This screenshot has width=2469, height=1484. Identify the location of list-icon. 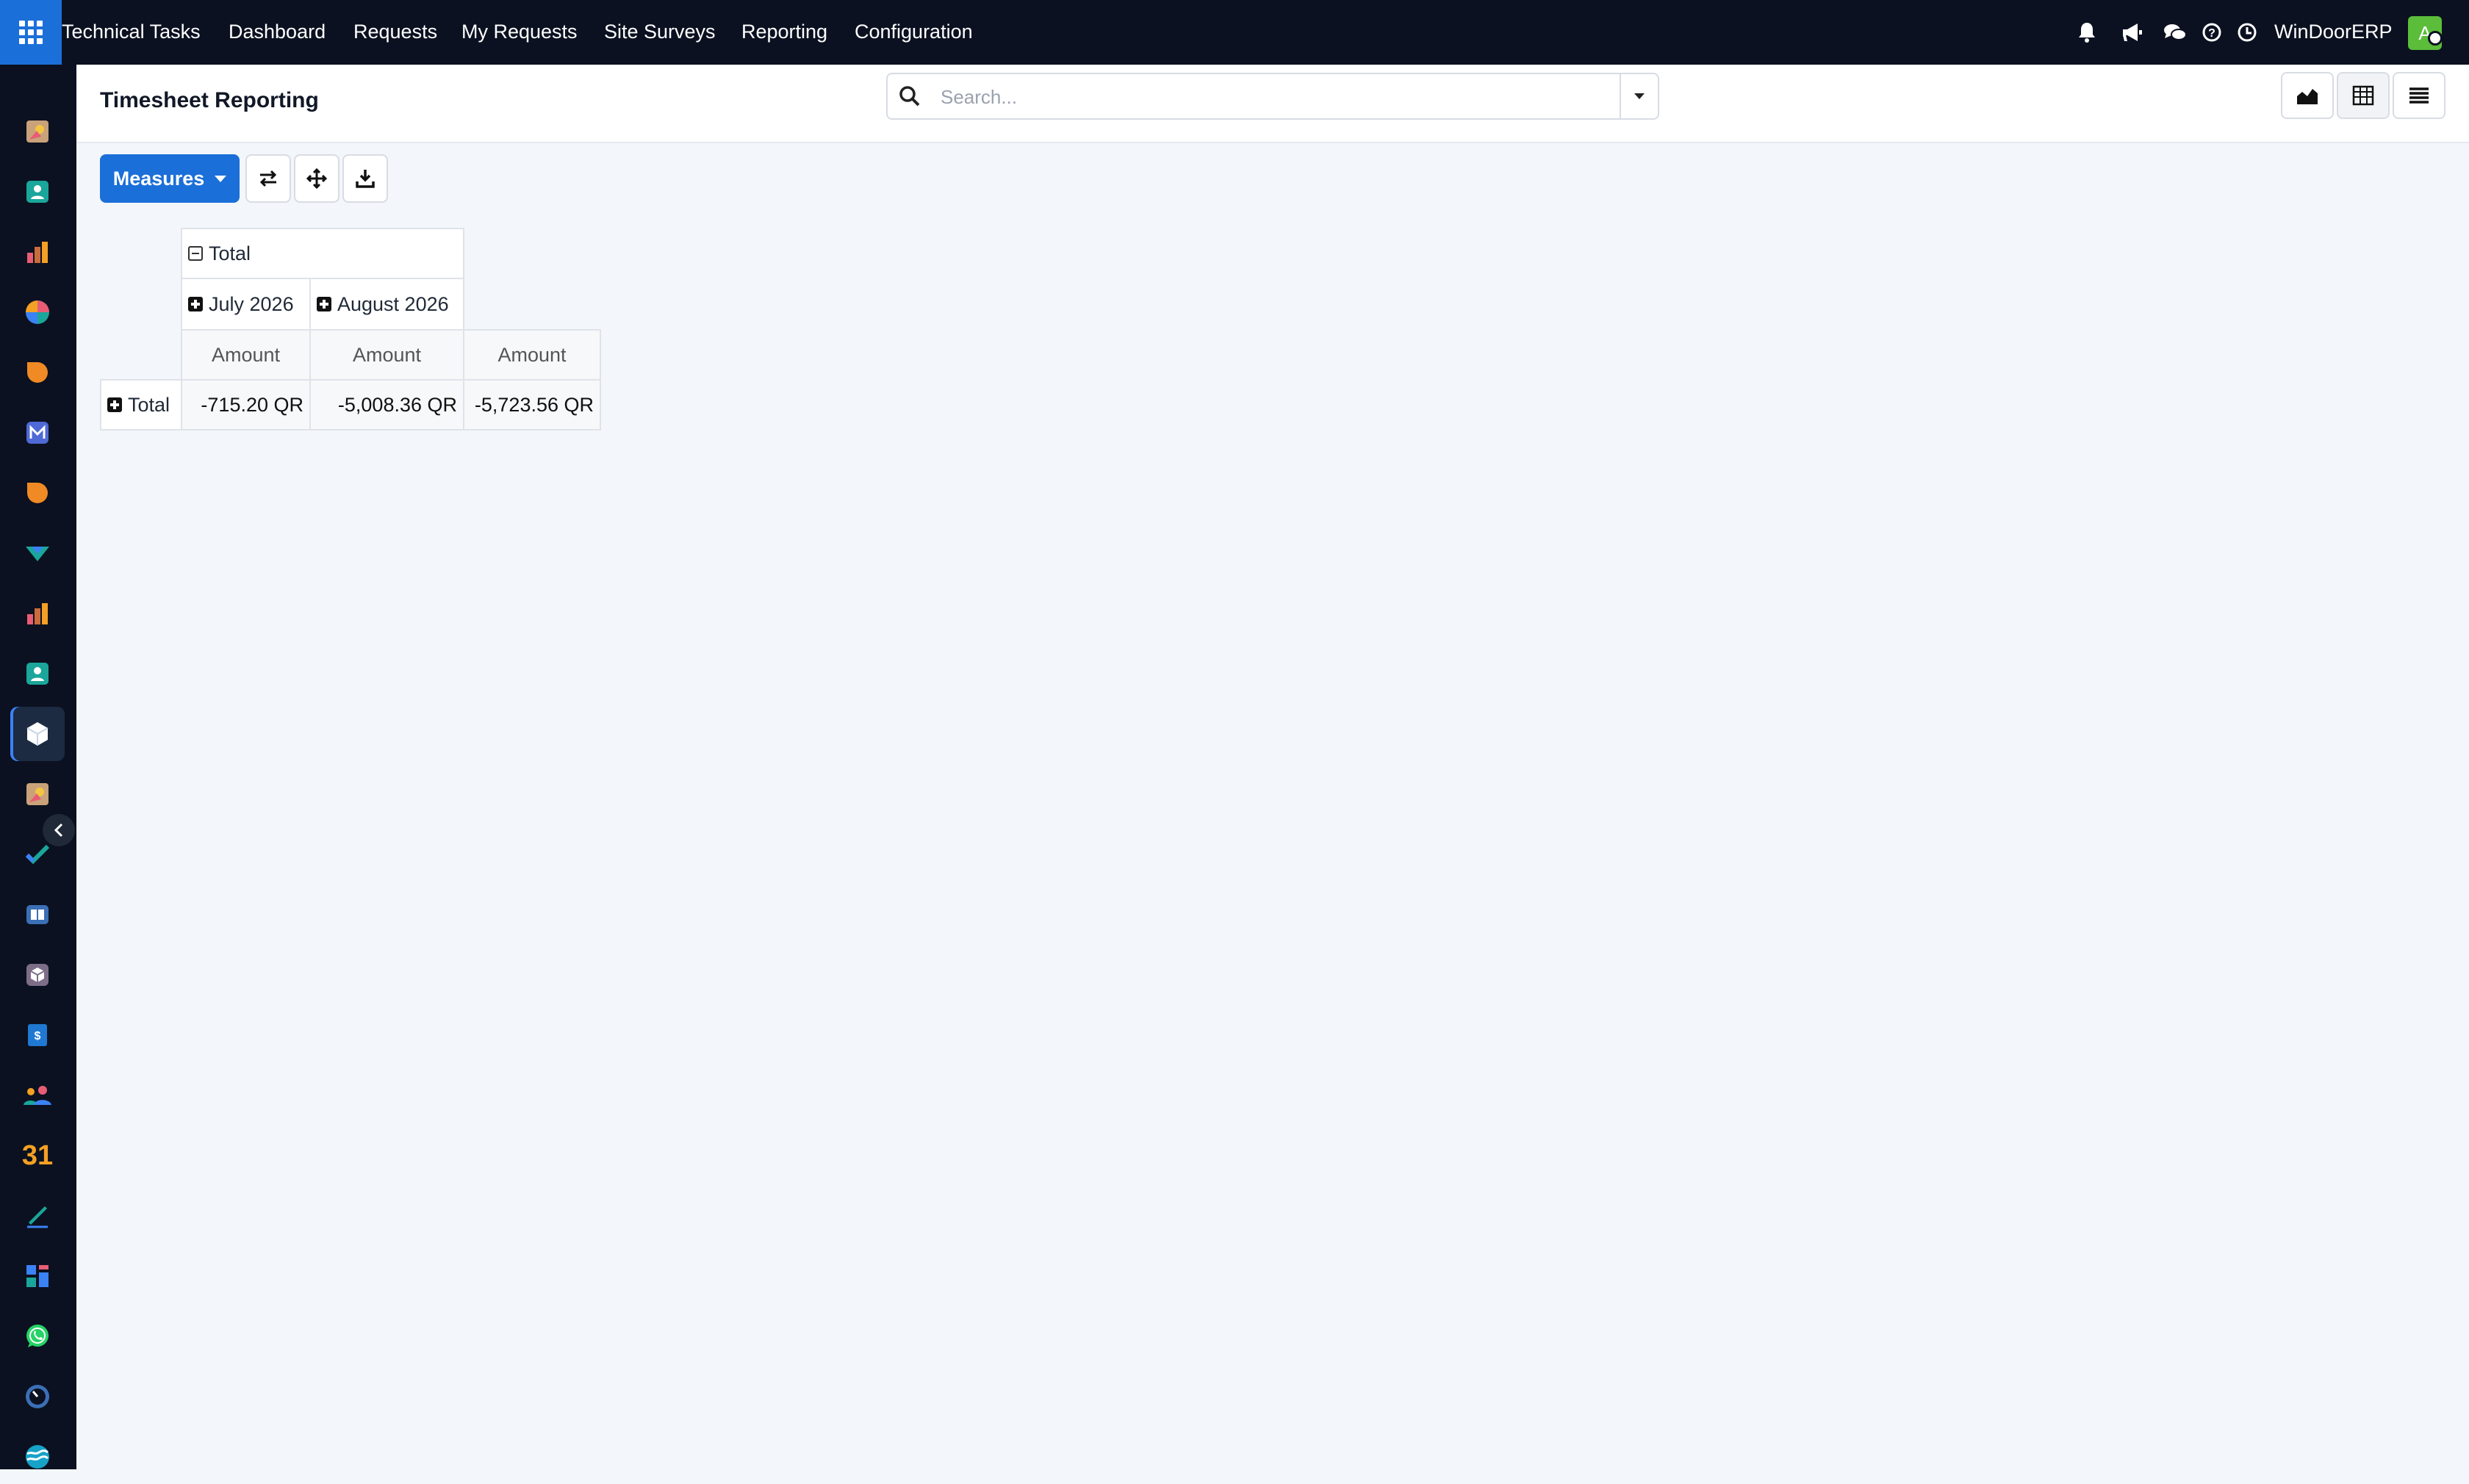
(2419, 95).